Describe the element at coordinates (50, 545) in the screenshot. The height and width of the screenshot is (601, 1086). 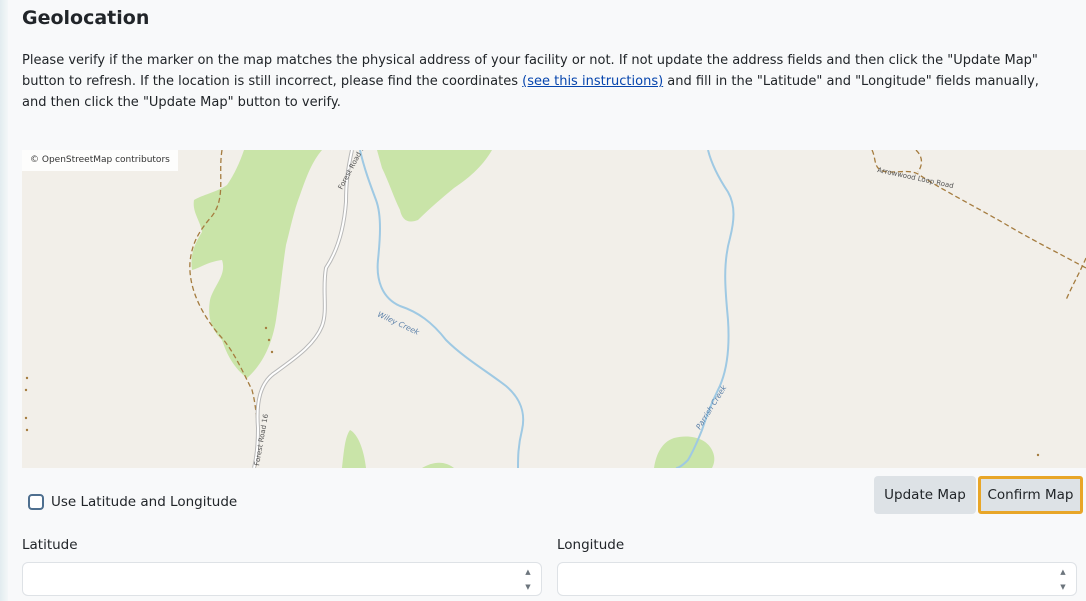
I see `latitude-label: Latitude` at that location.